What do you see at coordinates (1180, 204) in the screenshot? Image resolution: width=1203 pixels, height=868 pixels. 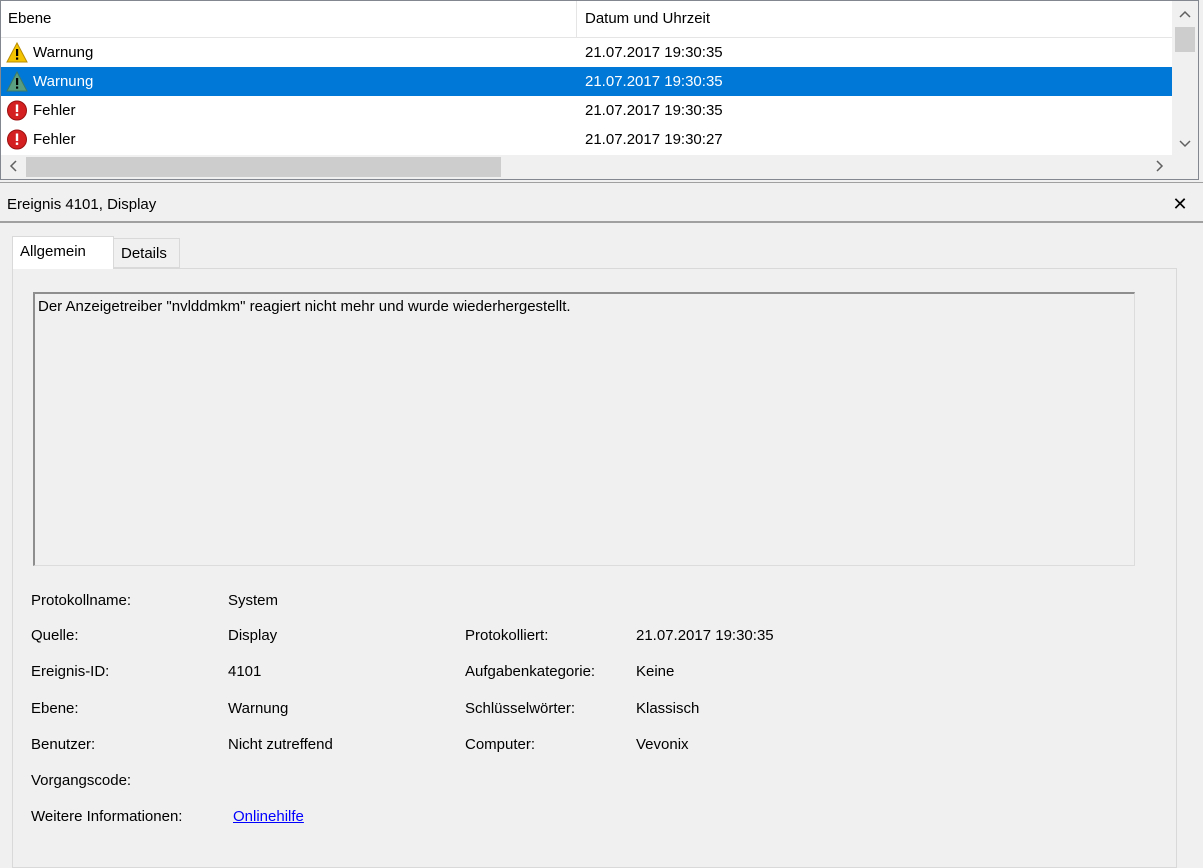 I see `close-icon: ✕` at bounding box center [1180, 204].